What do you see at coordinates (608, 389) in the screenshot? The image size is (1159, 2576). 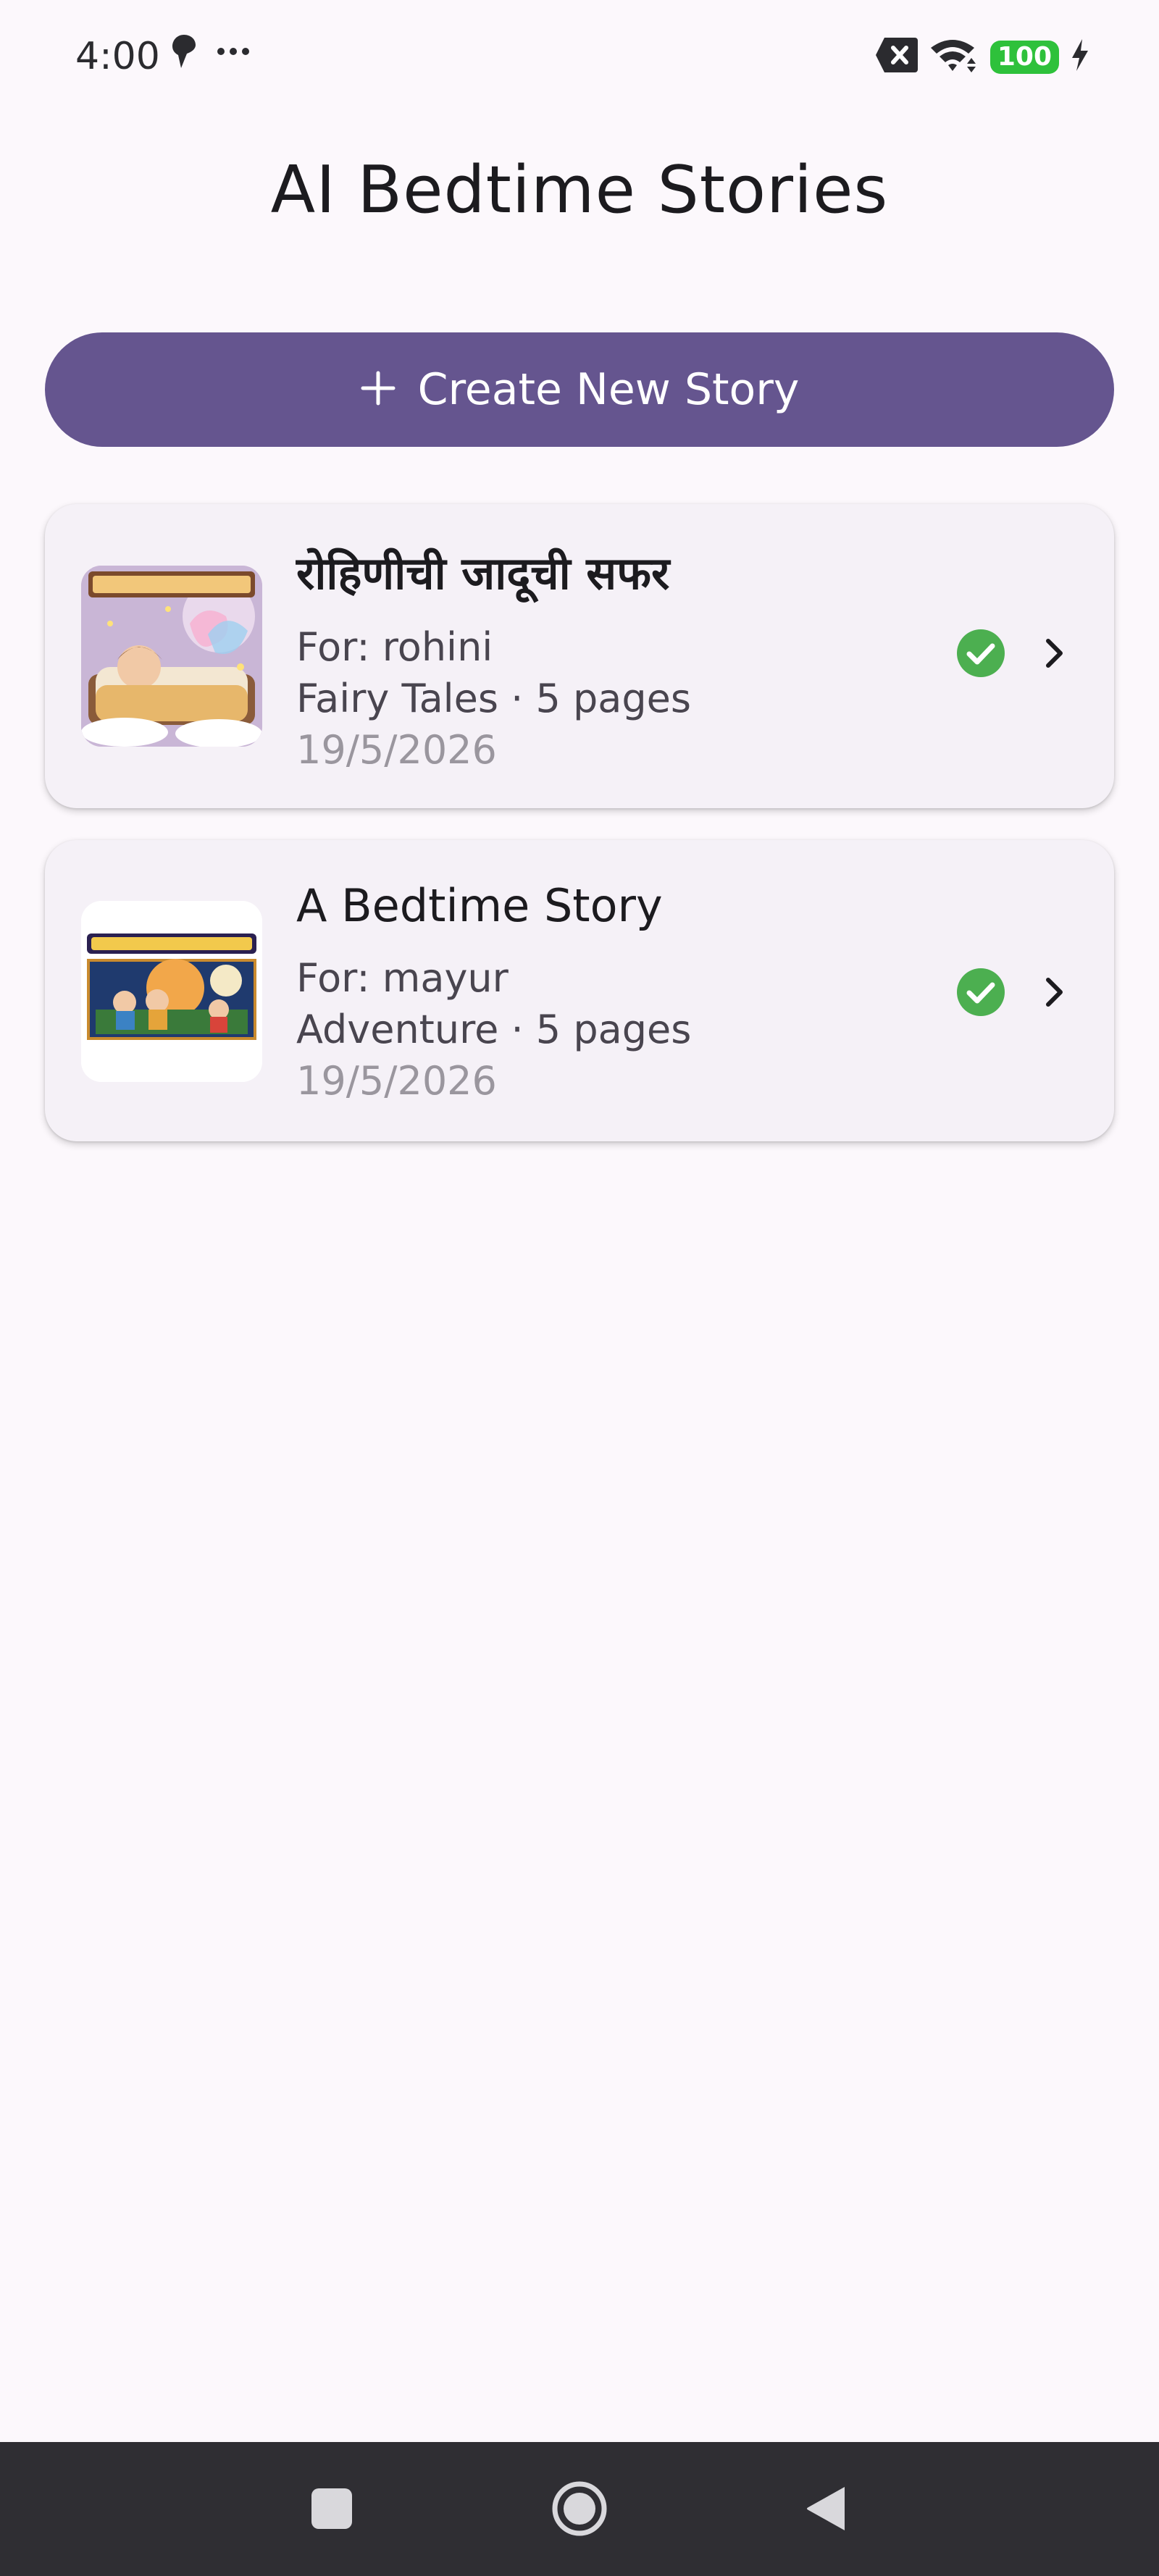 I see `create-new-story-label: Create New Story` at bounding box center [608, 389].